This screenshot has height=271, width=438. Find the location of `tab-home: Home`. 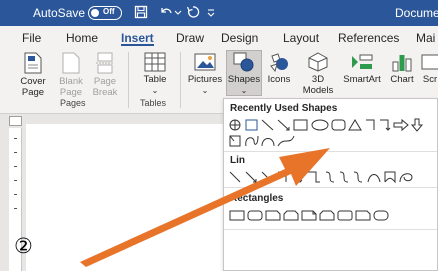

tab-home: Home is located at coordinates (82, 38).